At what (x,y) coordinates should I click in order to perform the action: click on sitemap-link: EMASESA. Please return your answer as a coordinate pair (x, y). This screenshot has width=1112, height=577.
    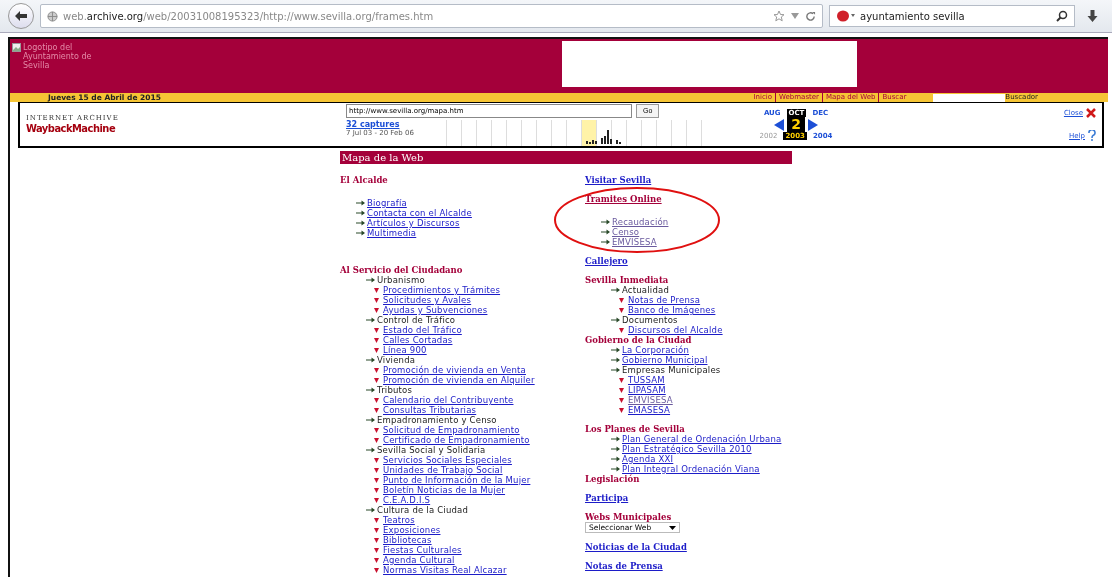
    Looking at the image, I should click on (649, 410).